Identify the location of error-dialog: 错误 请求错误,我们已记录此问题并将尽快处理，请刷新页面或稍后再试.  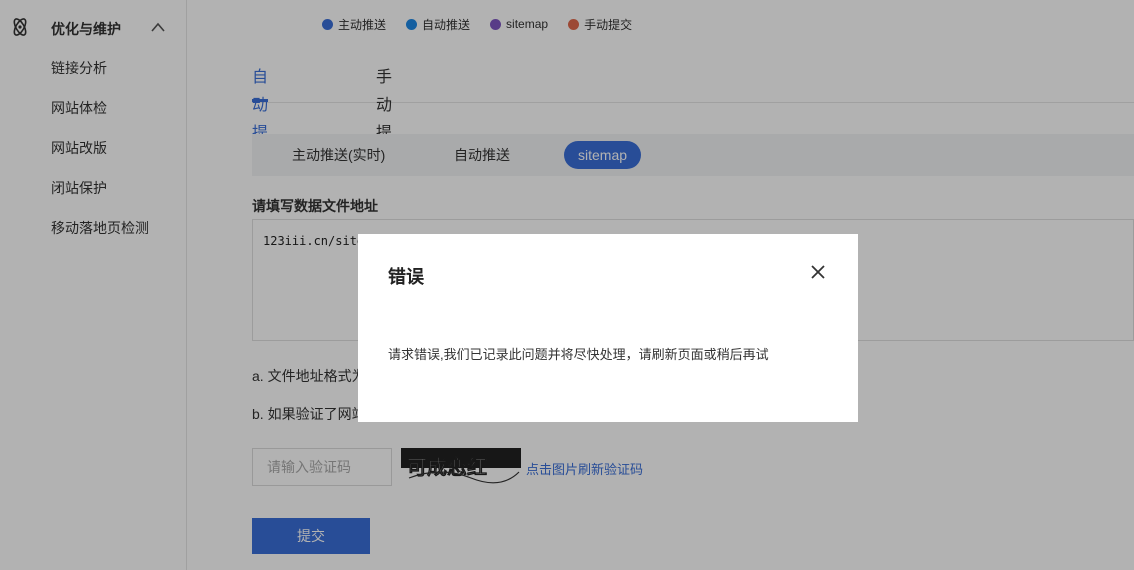
(608, 328).